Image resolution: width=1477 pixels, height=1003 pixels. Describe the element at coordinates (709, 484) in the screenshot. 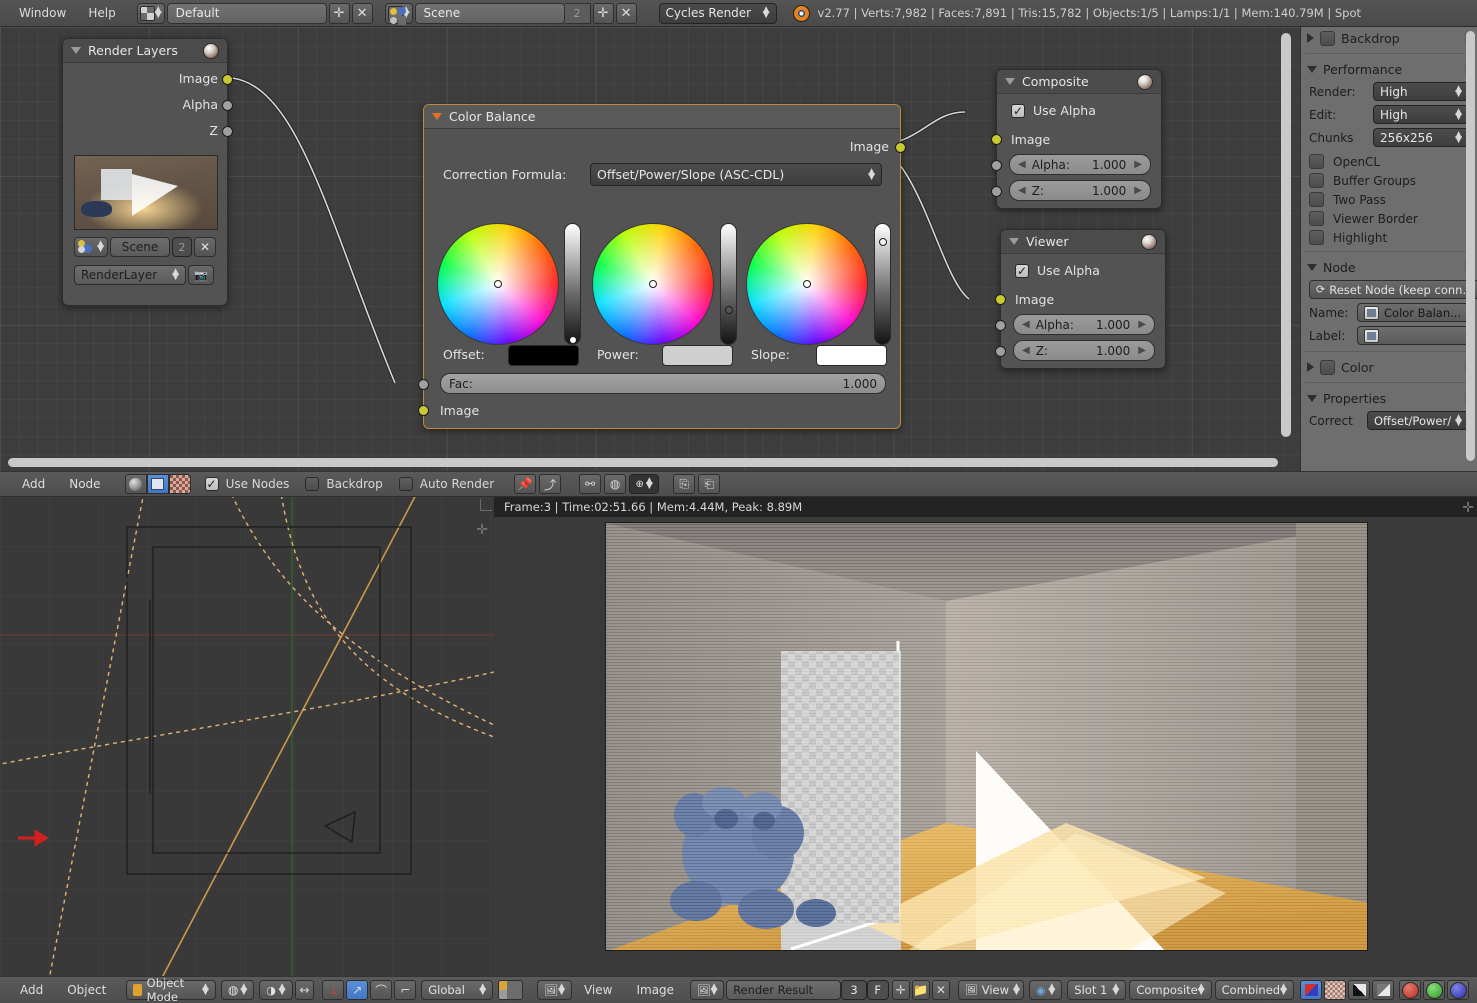

I see `paste-icon: ⎗` at that location.